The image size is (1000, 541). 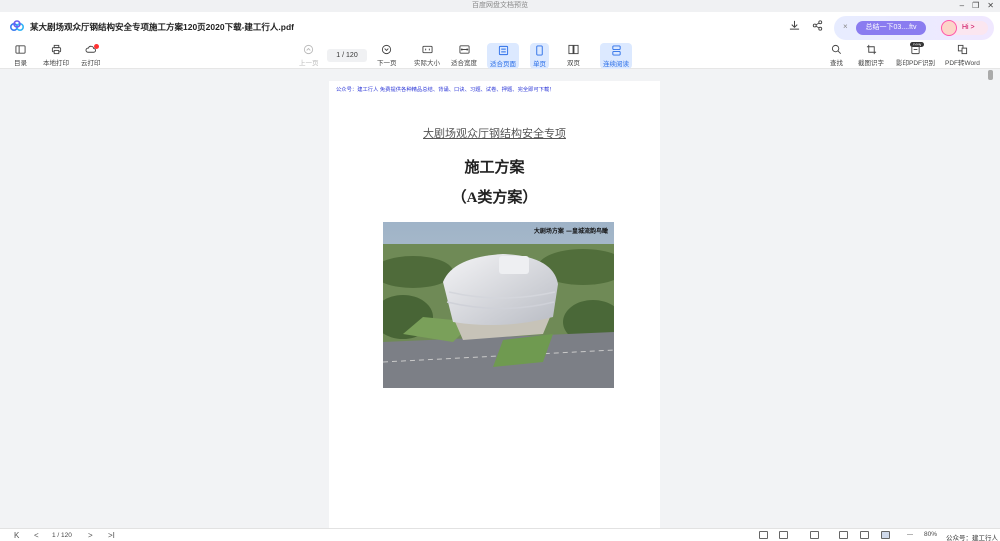 I want to click on watermark-text: 公众号：建工行人, so click(x=972, y=538).